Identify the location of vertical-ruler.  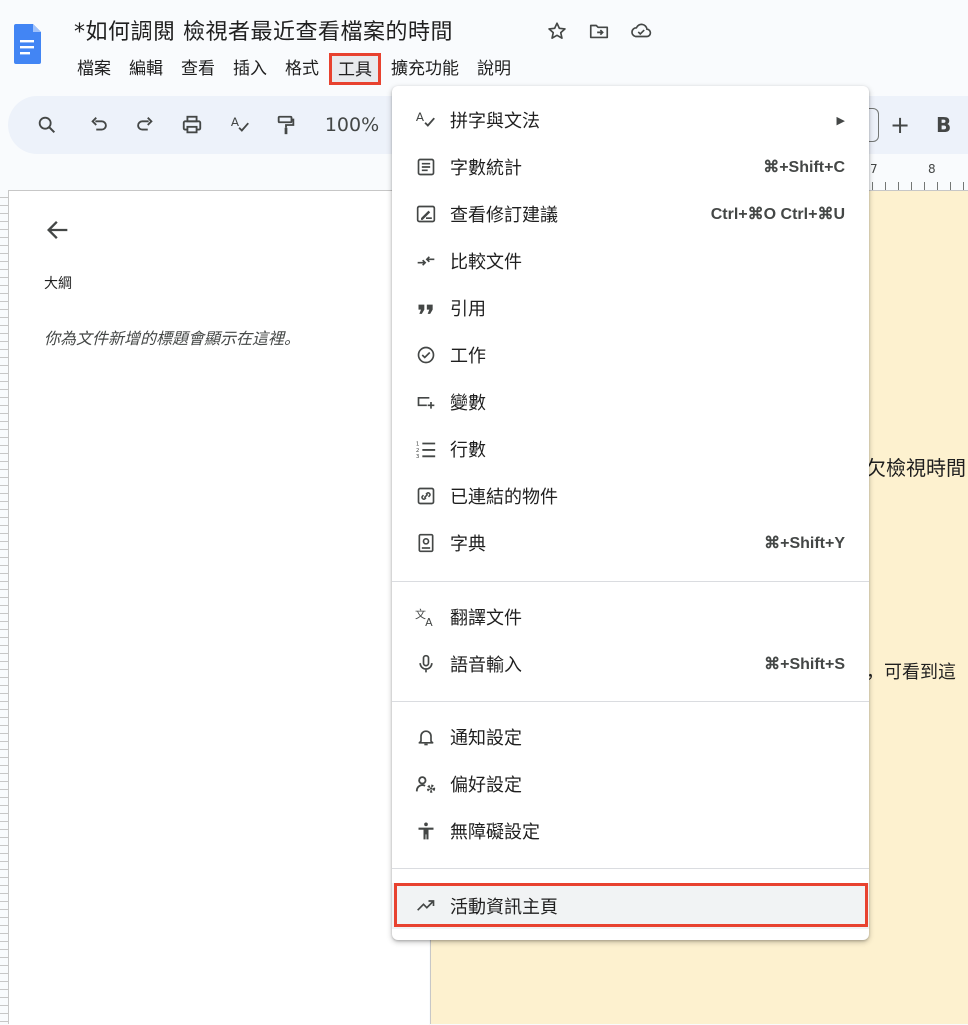
(4, 607).